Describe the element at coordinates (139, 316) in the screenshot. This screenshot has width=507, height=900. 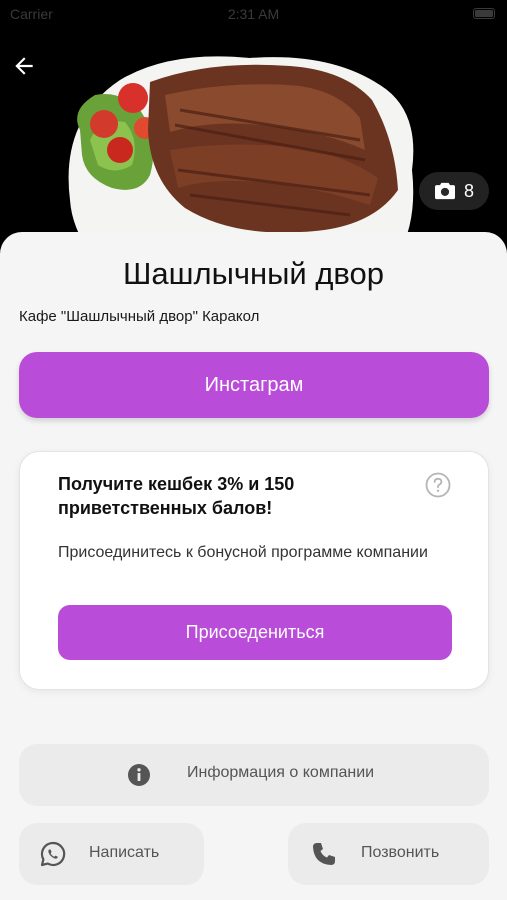
I see `venue-subtitle: Кафе "Шашлычный двор" Каракол` at that location.